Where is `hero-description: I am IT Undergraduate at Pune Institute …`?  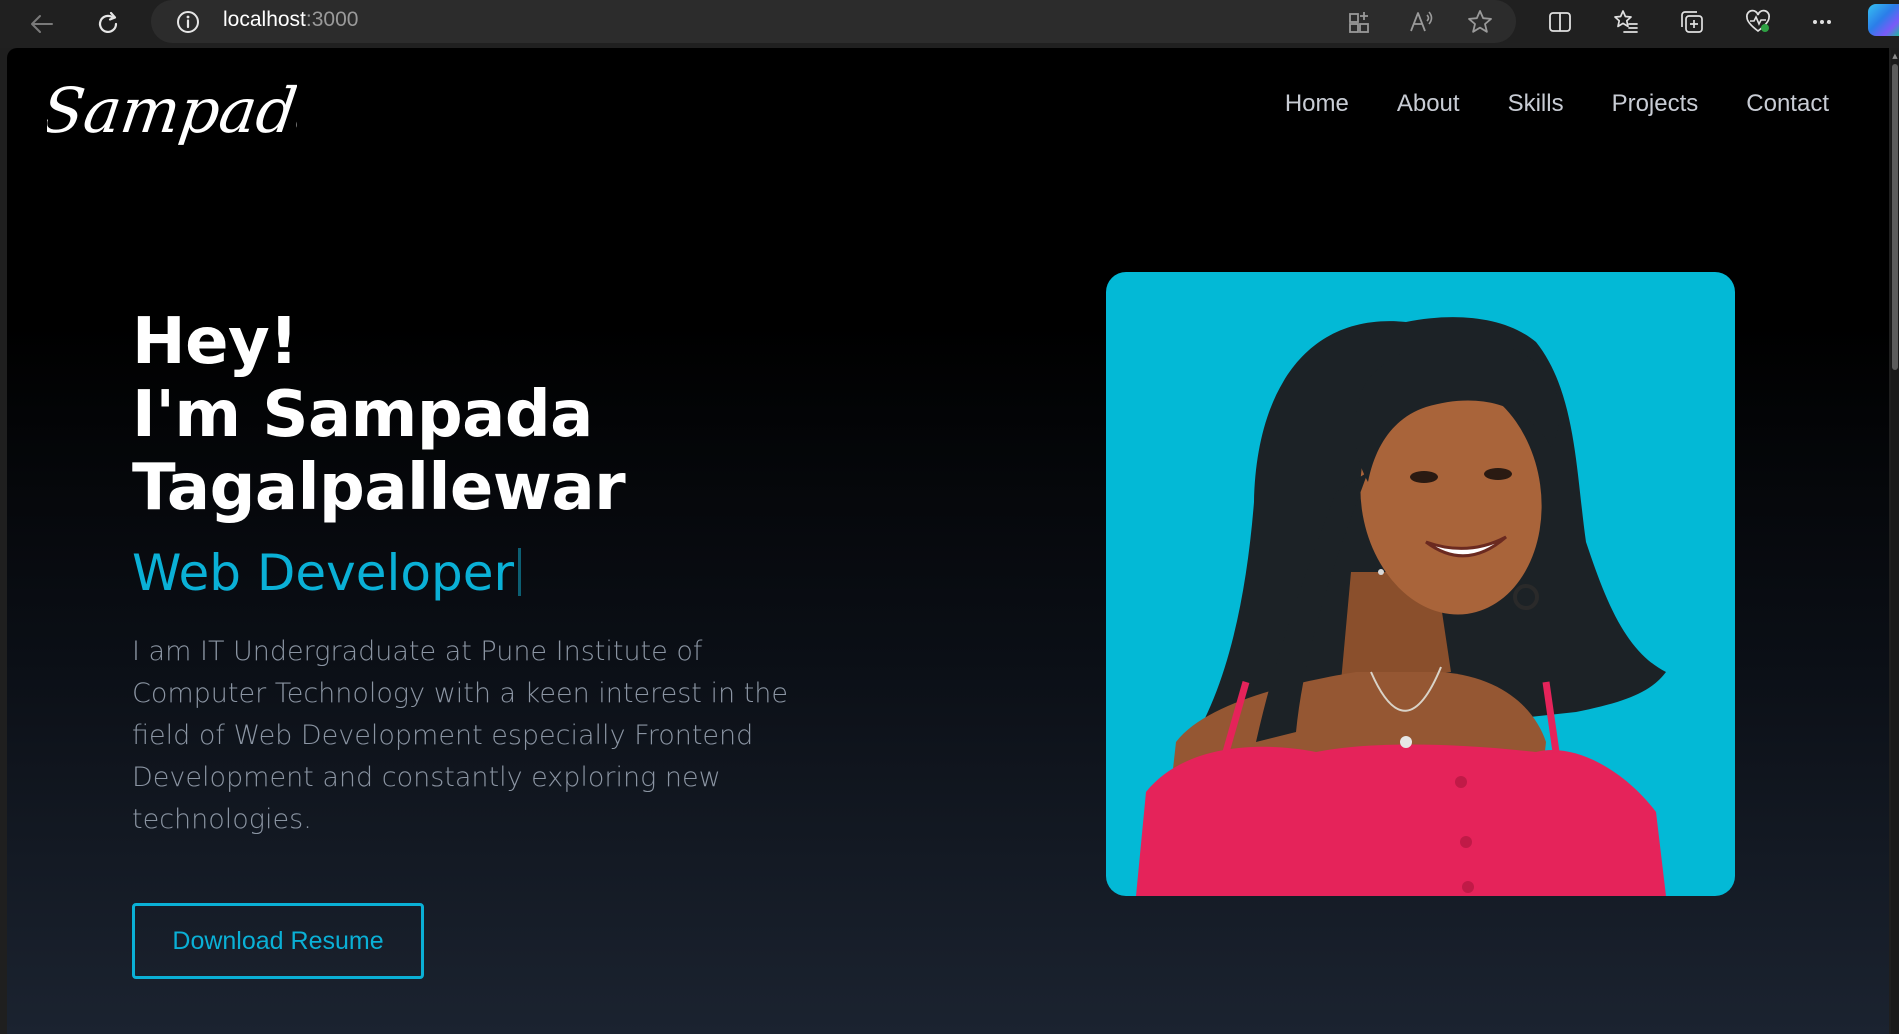
hero-description: I am IT Undergraduate at Pune Institute … is located at coordinates (460, 735).